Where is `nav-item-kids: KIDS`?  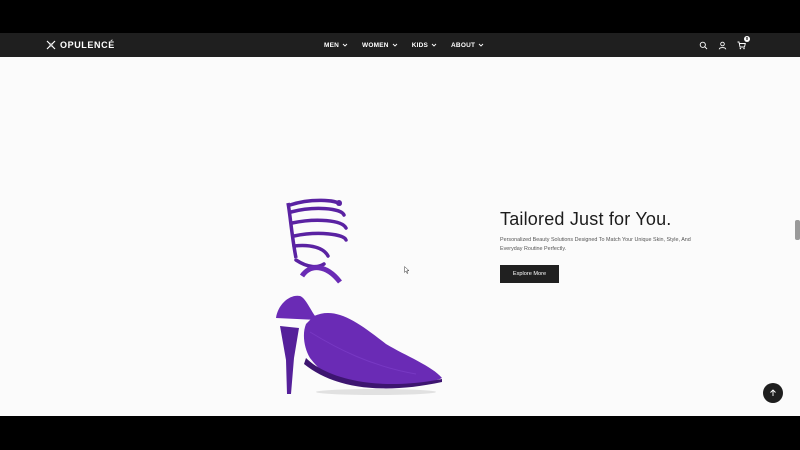 nav-item-kids: KIDS is located at coordinates (424, 45).